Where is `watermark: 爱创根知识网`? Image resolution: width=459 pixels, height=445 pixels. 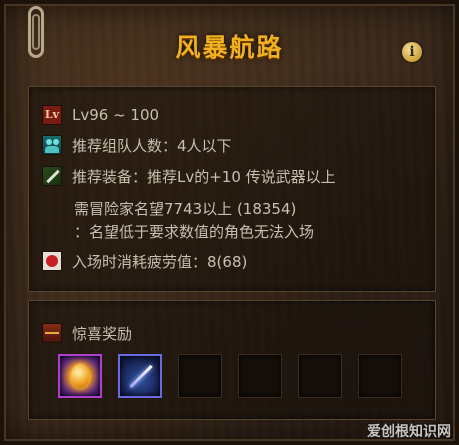
watermark: 爱创根知识网 is located at coordinates (409, 432).